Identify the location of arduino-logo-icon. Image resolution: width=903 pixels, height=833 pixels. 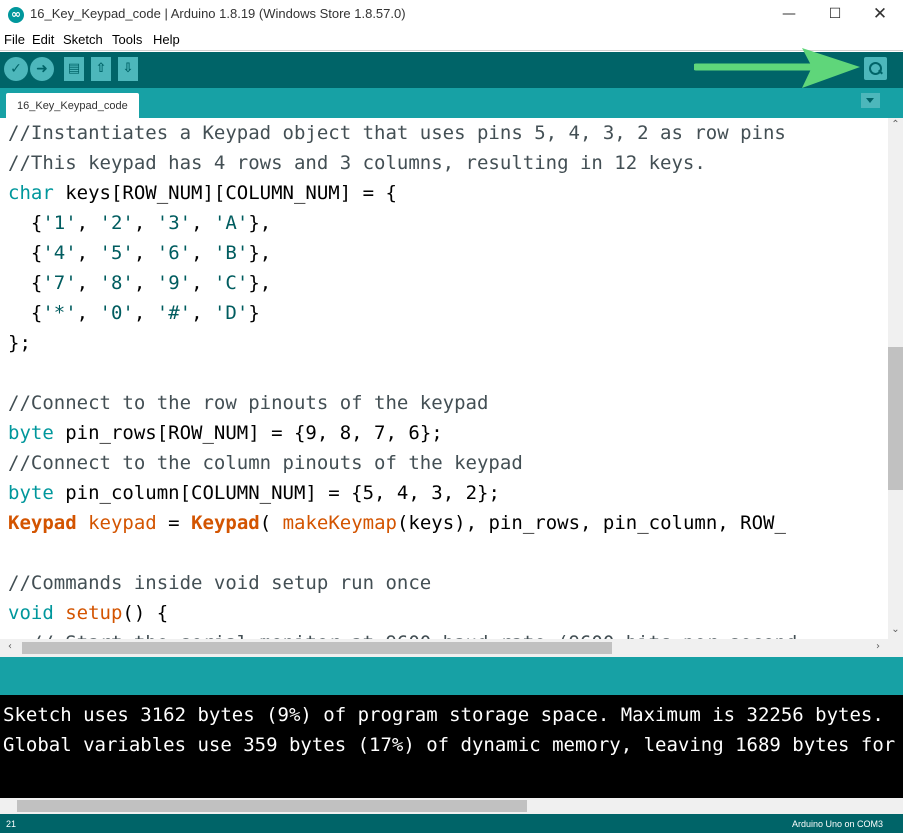
(16, 14).